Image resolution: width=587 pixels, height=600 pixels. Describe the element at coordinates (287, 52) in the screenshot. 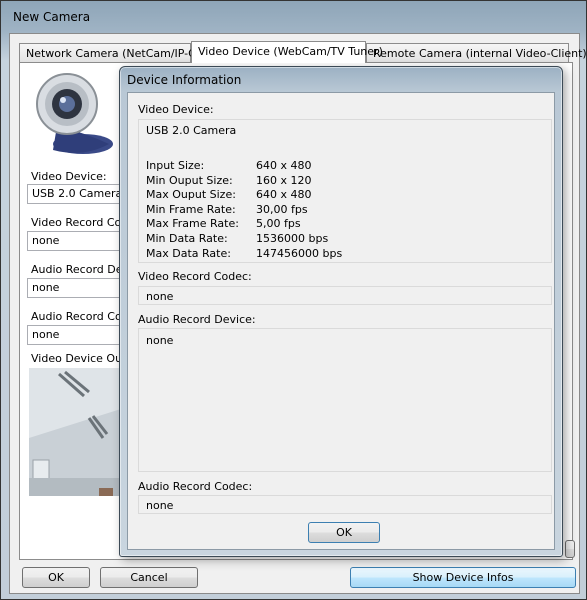

I see `tab-video-device: Video Device (WebCam/TV Tuner)` at that location.